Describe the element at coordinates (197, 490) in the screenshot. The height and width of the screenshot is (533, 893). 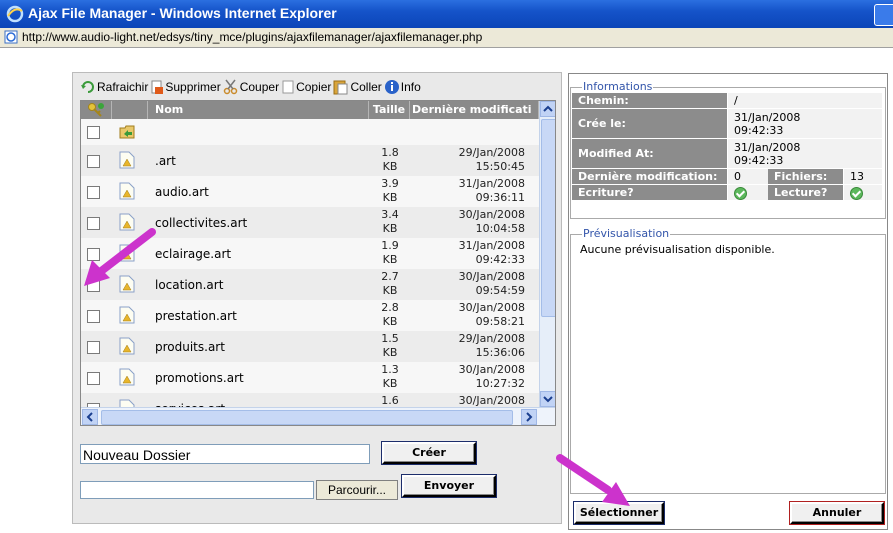
I see `upload-file-input` at that location.